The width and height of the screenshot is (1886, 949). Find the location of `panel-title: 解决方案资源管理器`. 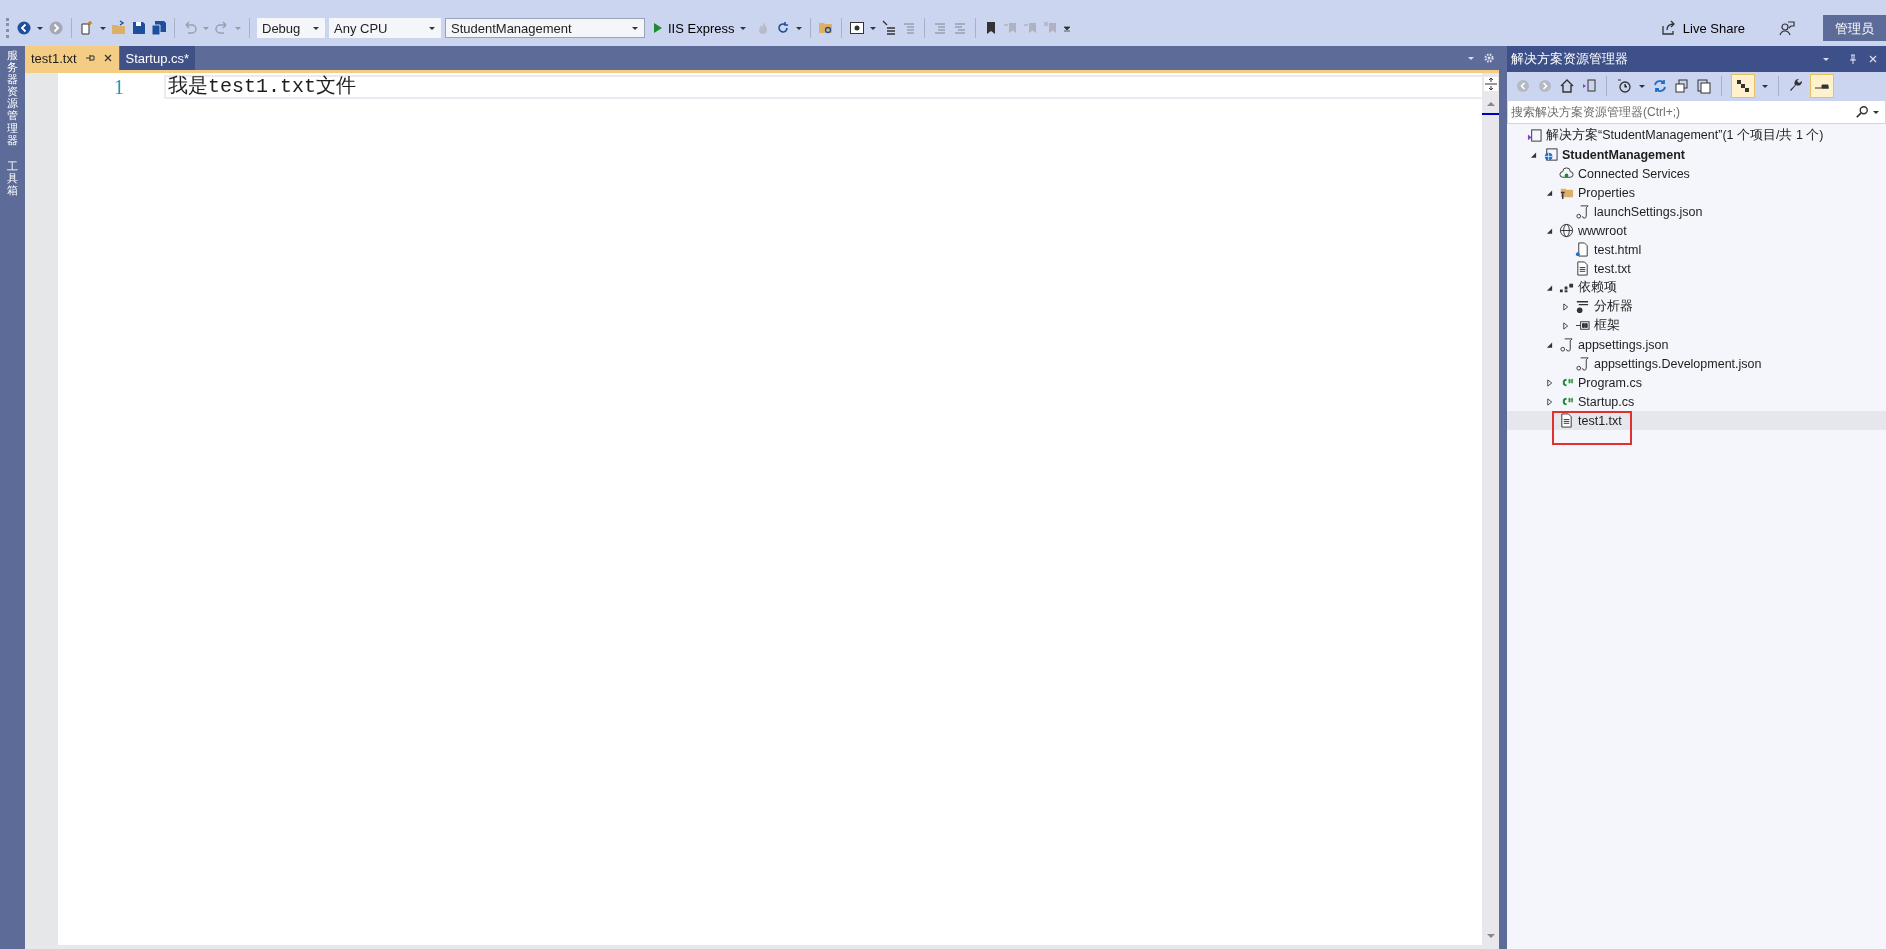

panel-title: 解决方案资源管理器 is located at coordinates (1569, 59).